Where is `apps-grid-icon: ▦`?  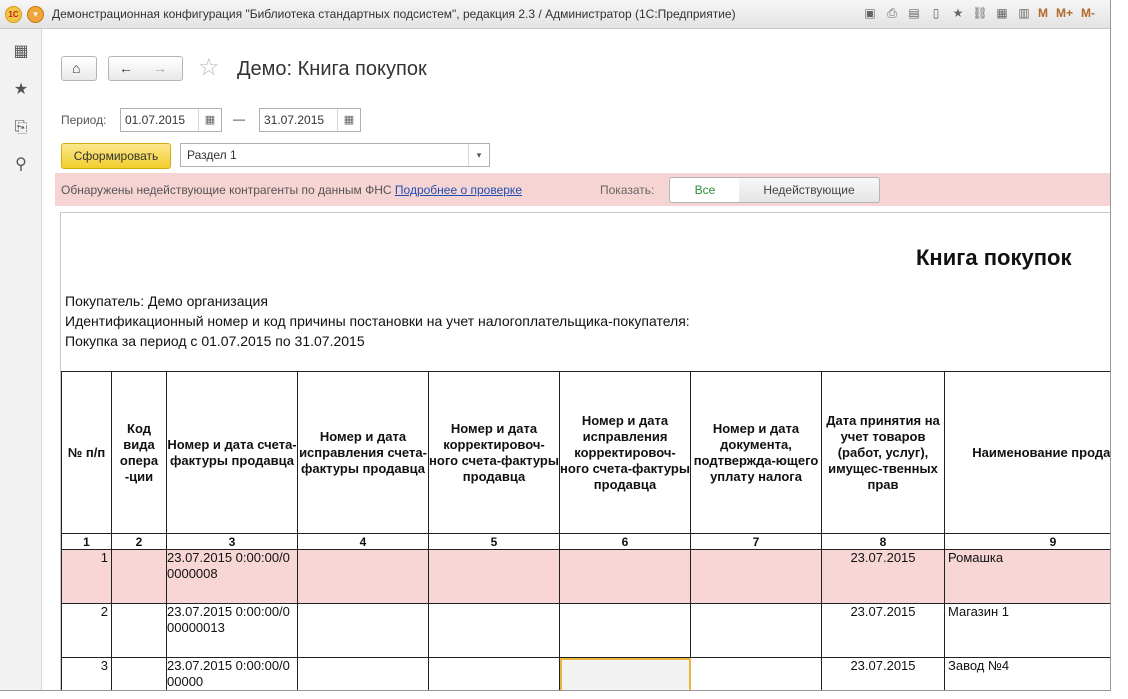
apps-grid-icon: ▦ is located at coordinates (21, 52).